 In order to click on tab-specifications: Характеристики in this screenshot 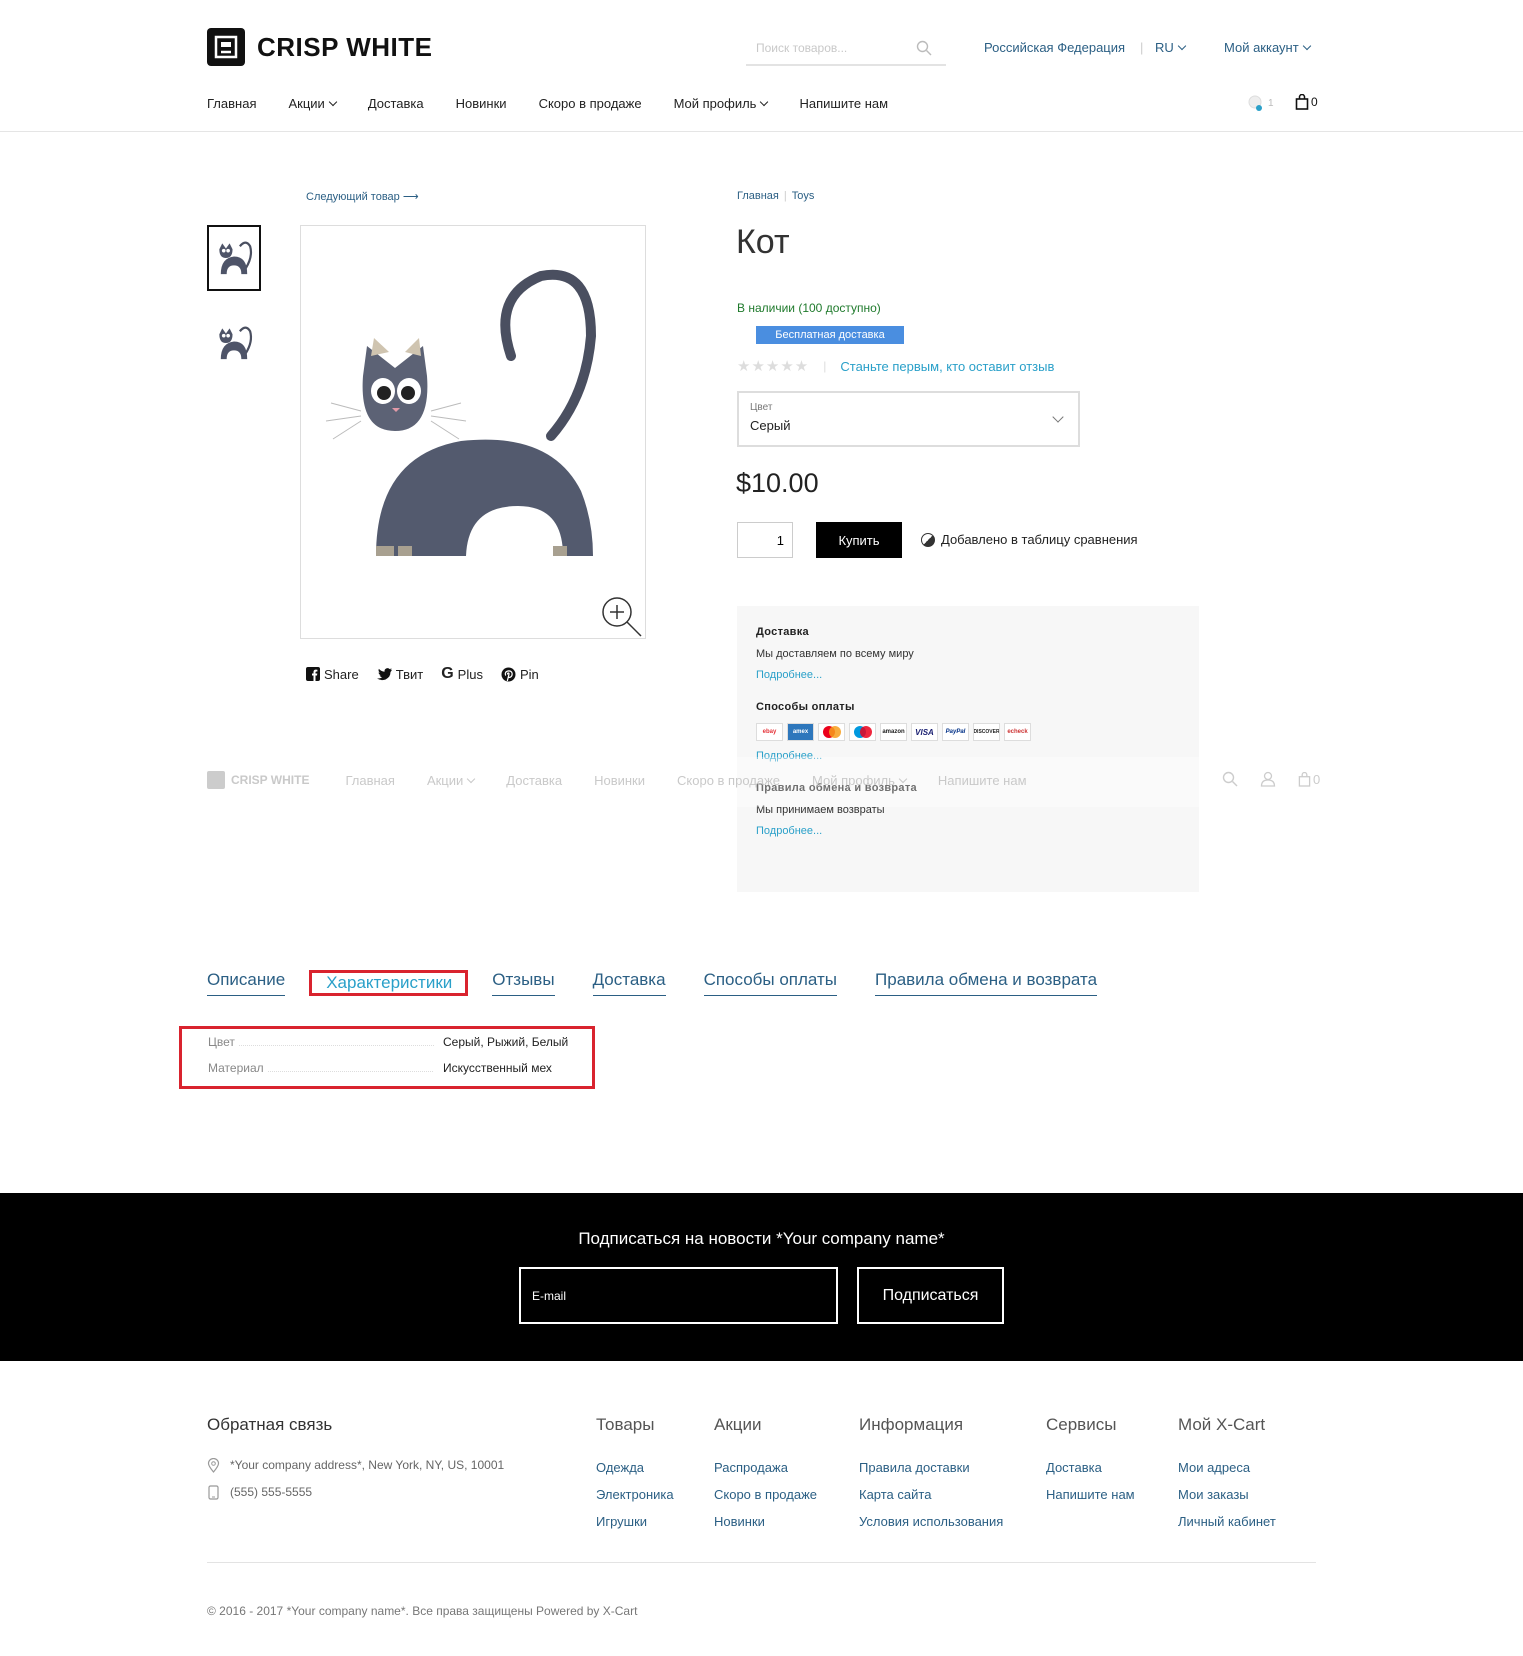, I will do `click(389, 983)`.